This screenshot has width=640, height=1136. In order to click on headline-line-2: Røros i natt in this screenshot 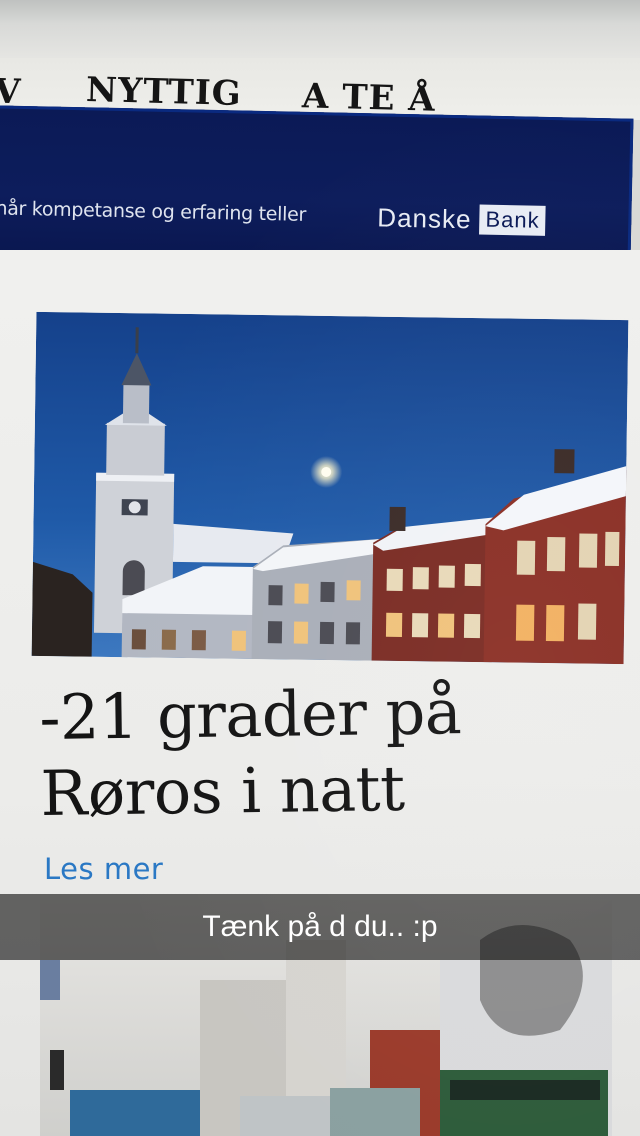, I will do `click(222, 791)`.